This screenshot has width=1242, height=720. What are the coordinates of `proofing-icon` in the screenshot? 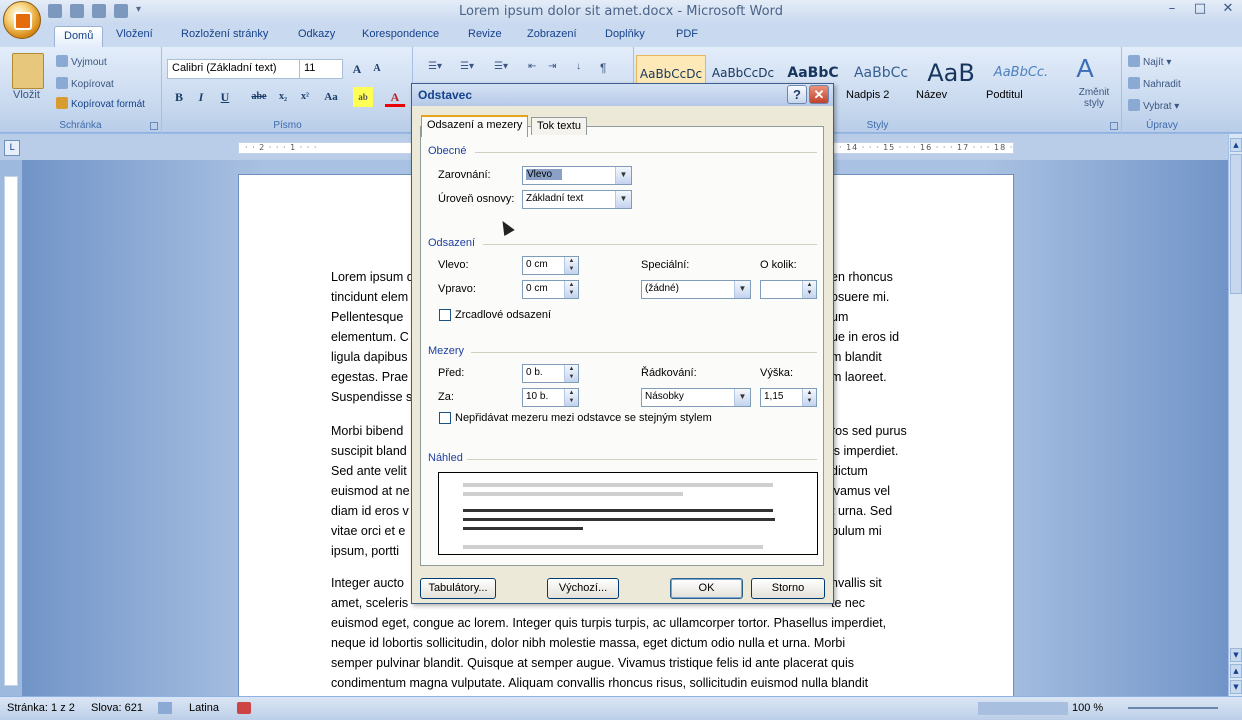 It's located at (165, 708).